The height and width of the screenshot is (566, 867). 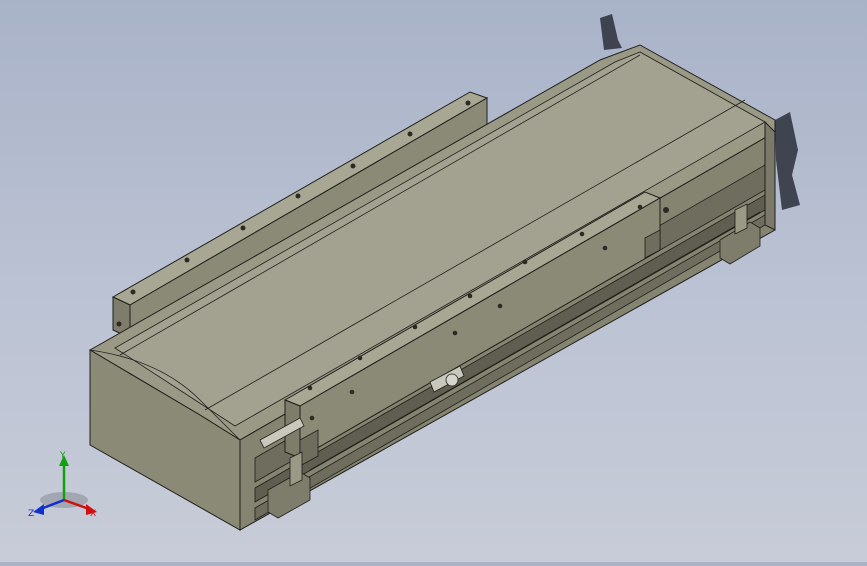 I want to click on z-axis-label: Z, so click(x=31, y=514).